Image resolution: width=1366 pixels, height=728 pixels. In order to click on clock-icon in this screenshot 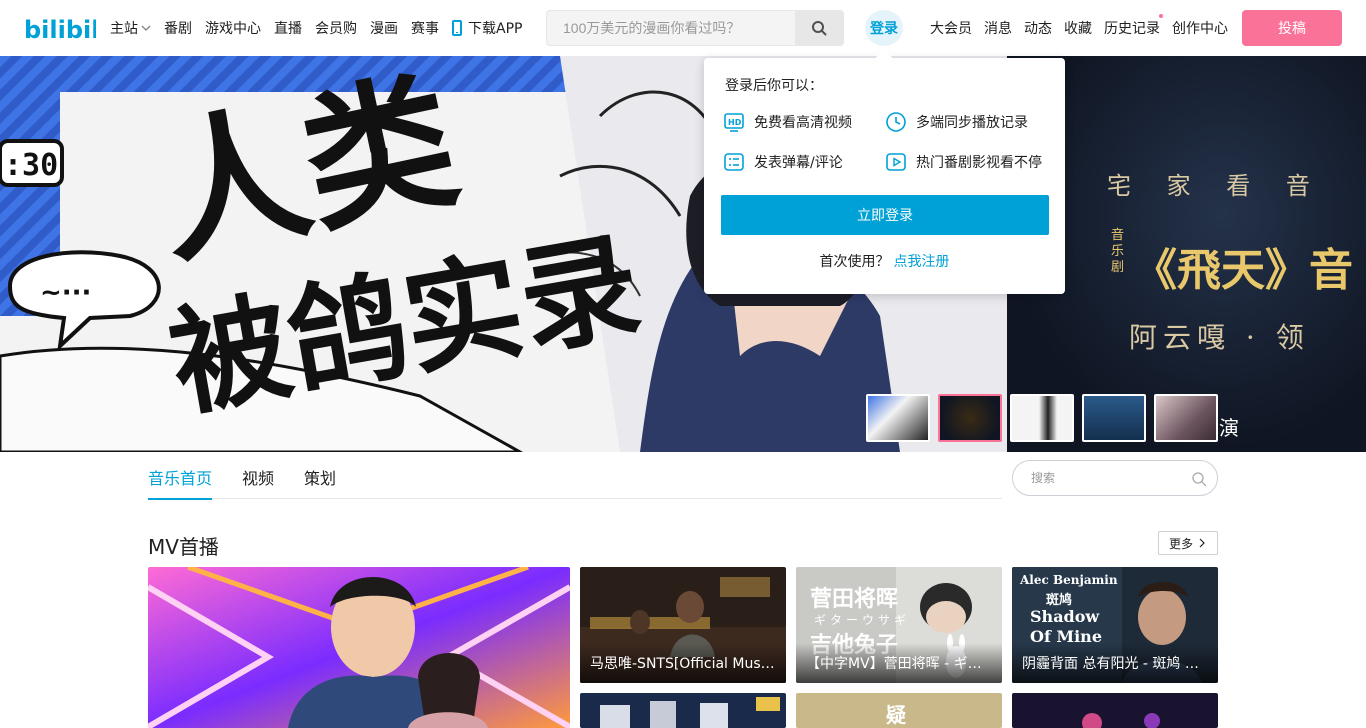, I will do `click(896, 122)`.